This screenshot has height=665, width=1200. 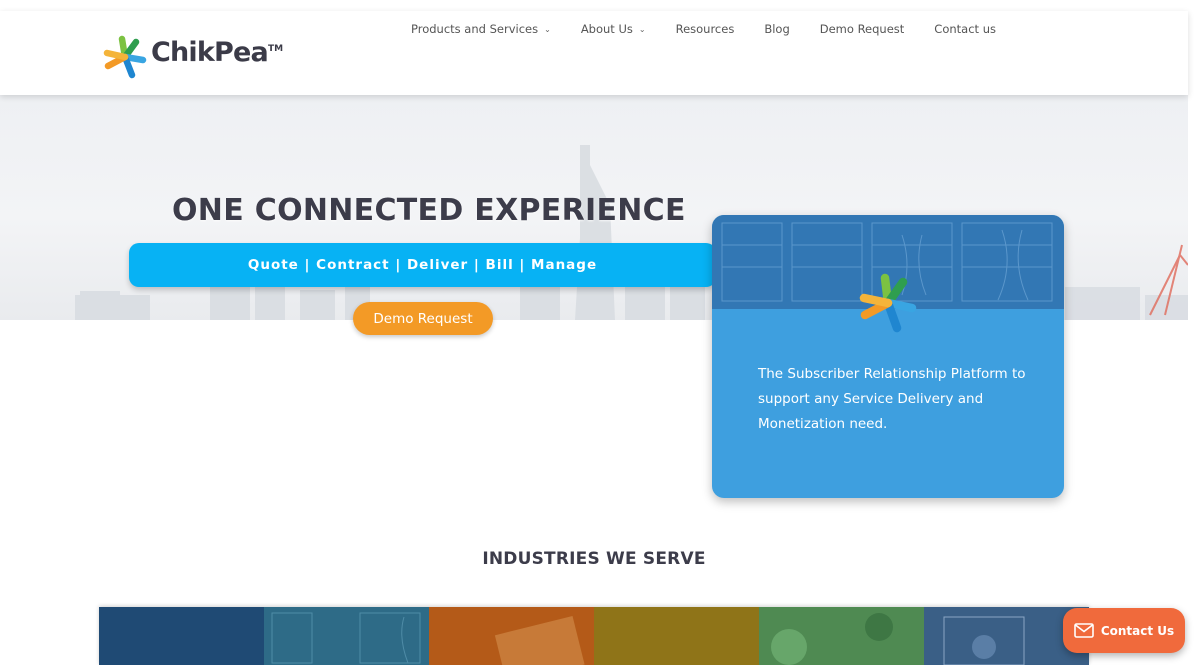 I want to click on document-image, so click(x=539, y=640).